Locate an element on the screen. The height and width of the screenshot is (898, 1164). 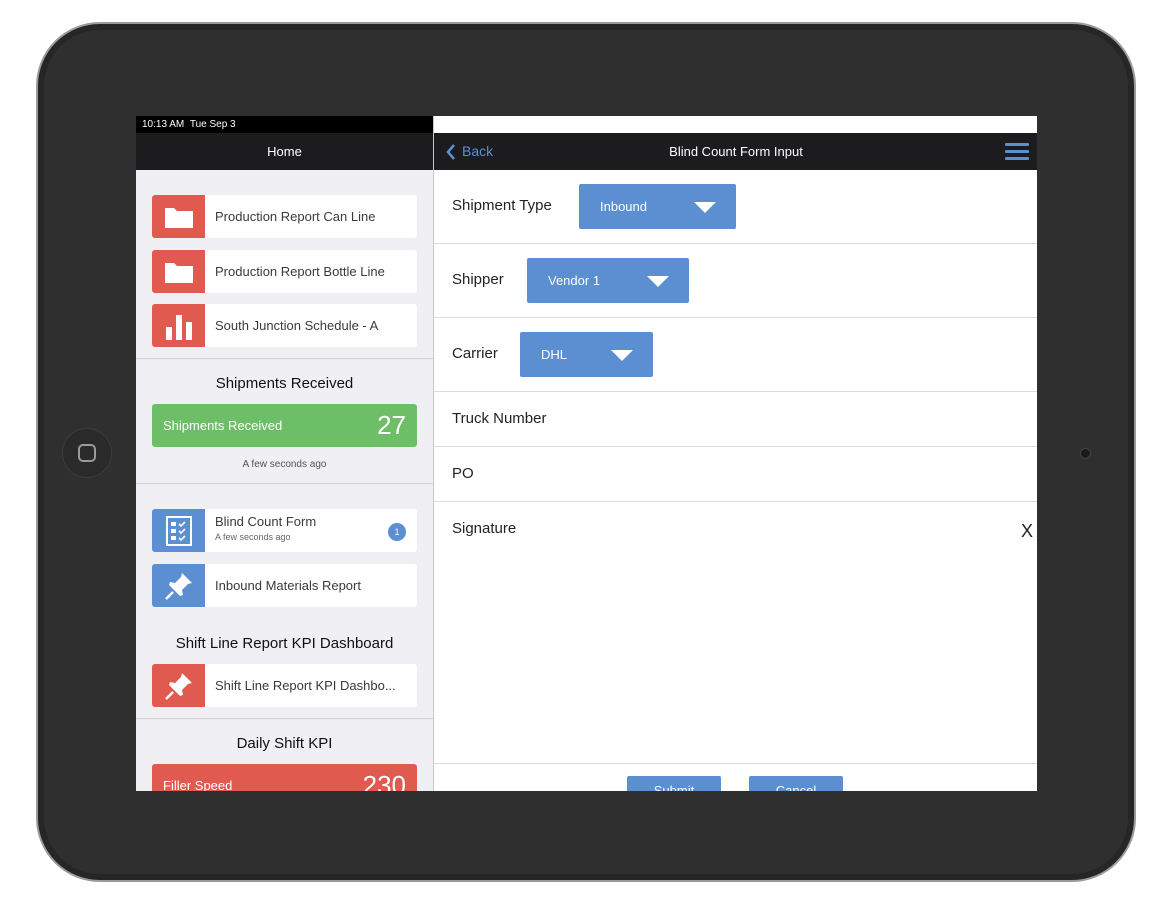
dropdown-value: Vendor 1 is located at coordinates (574, 280).